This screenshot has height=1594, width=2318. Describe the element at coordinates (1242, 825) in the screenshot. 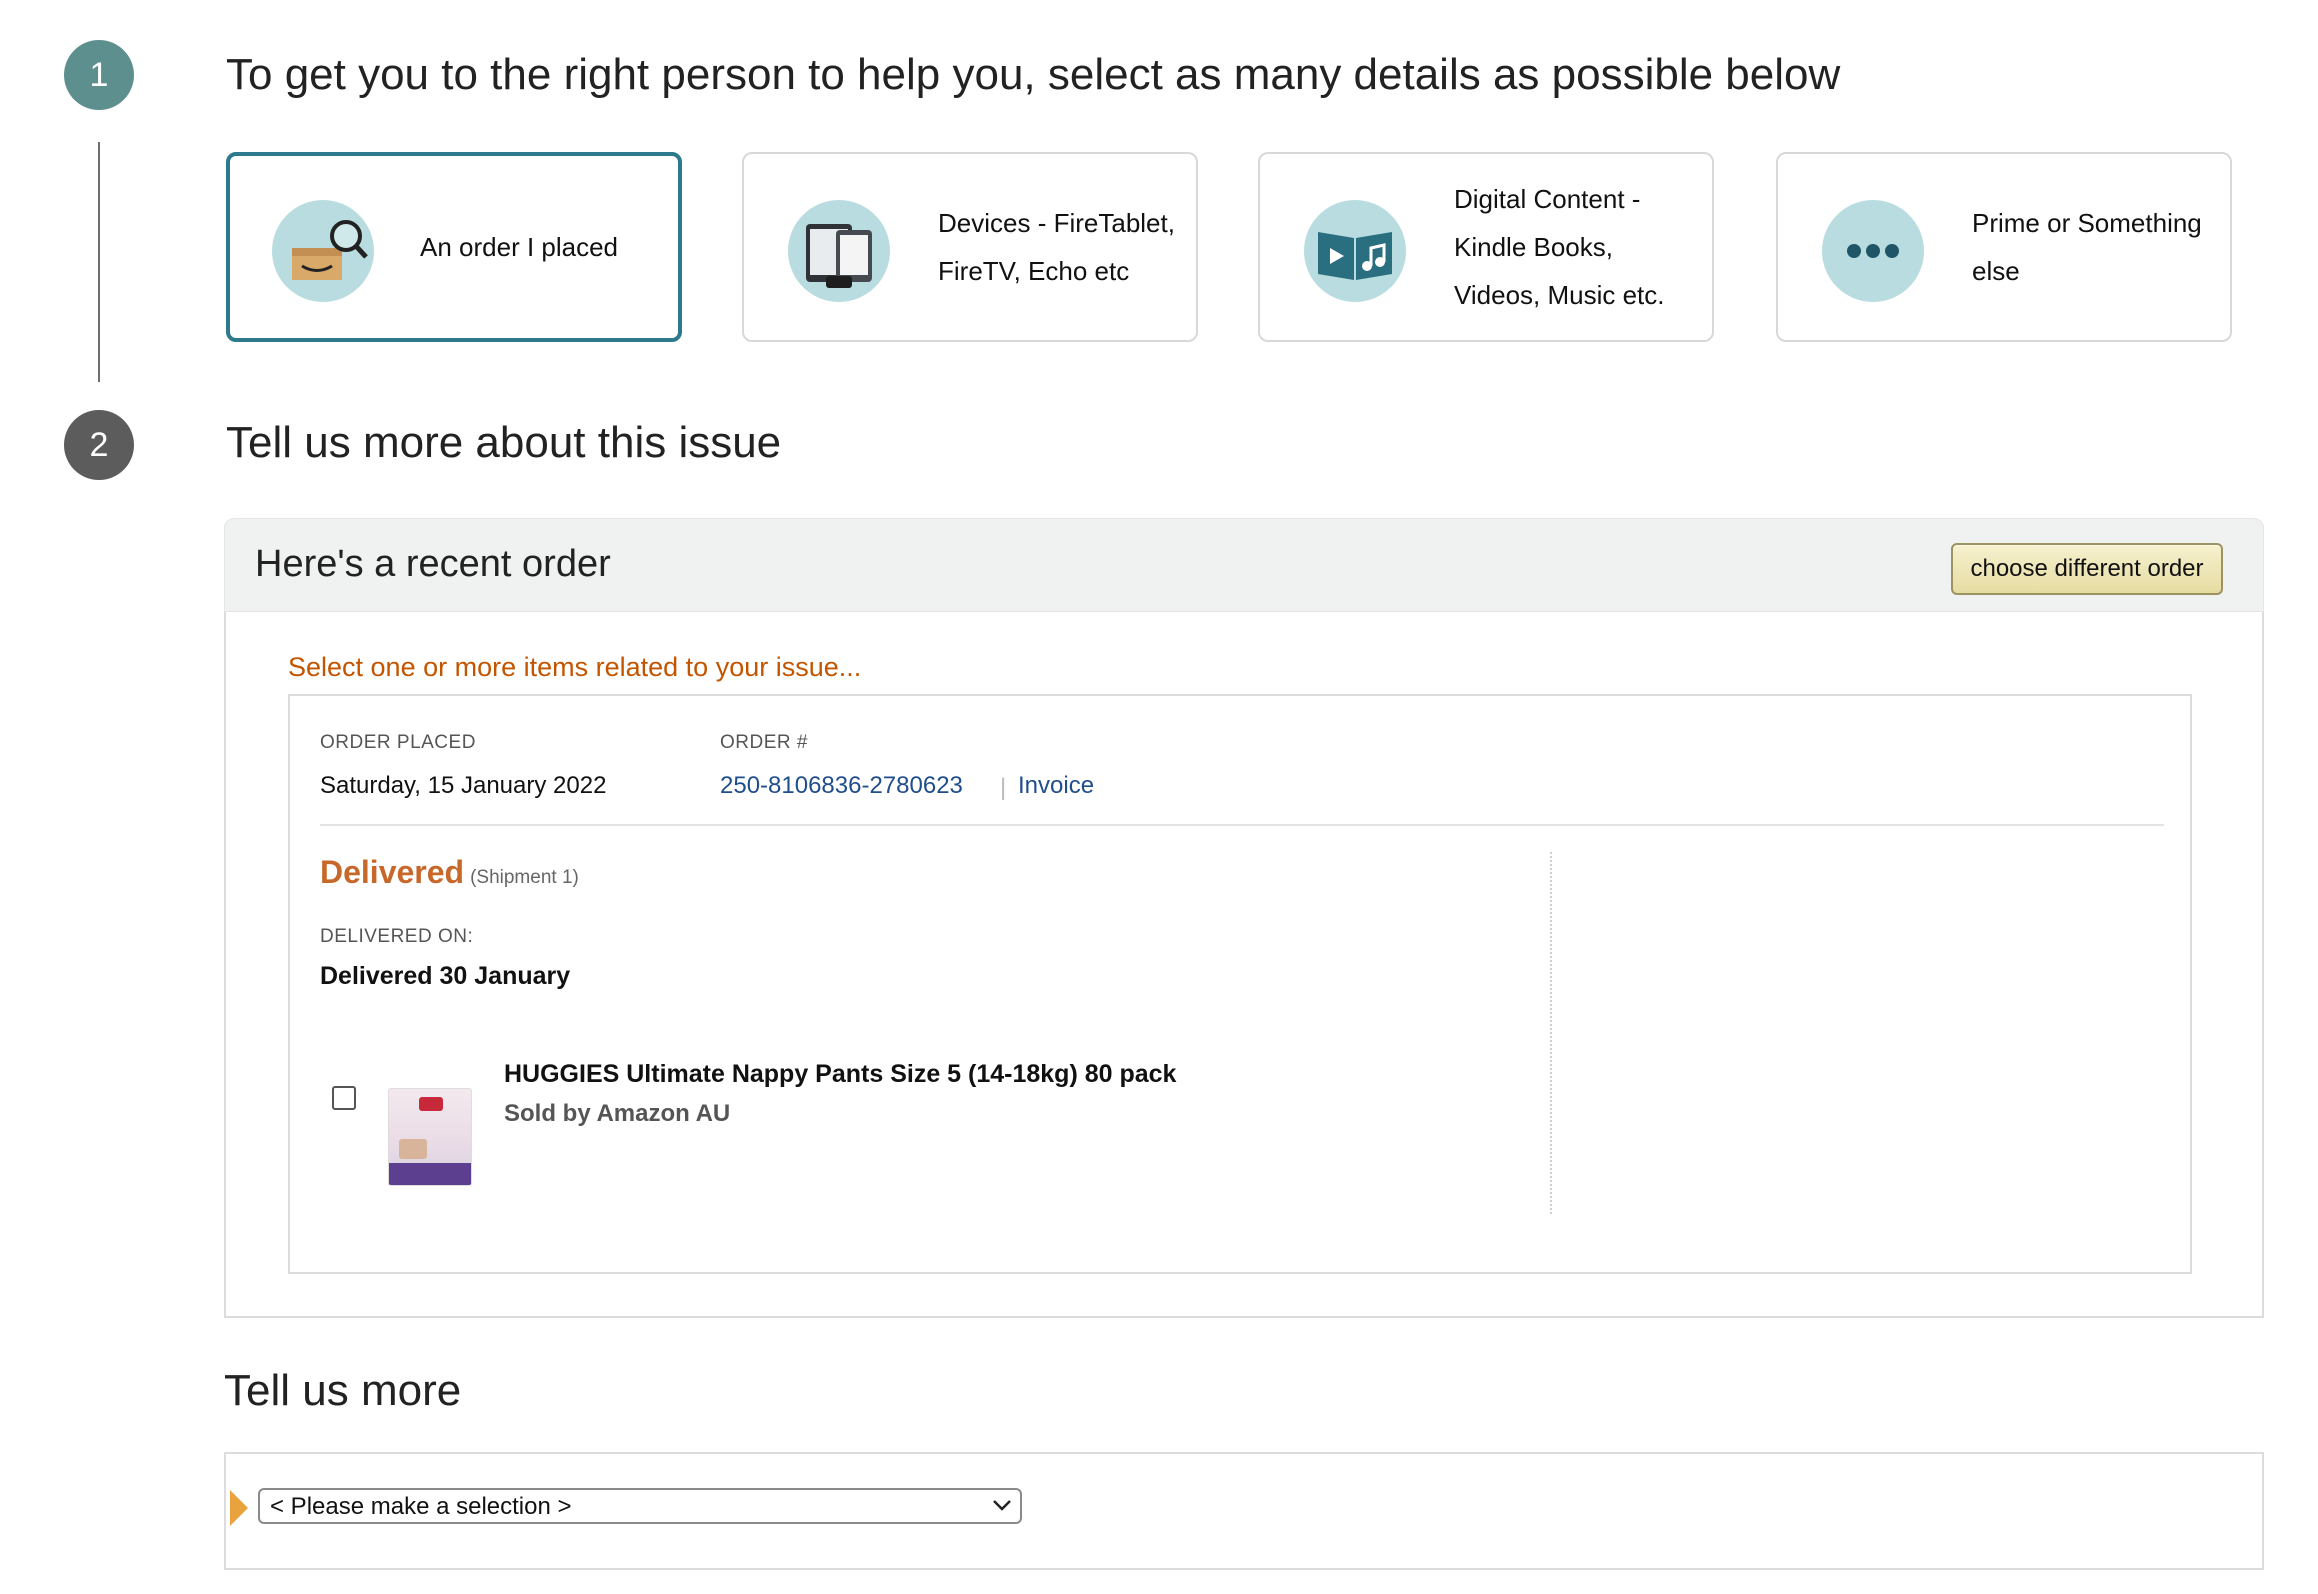

I see `order-divider` at that location.